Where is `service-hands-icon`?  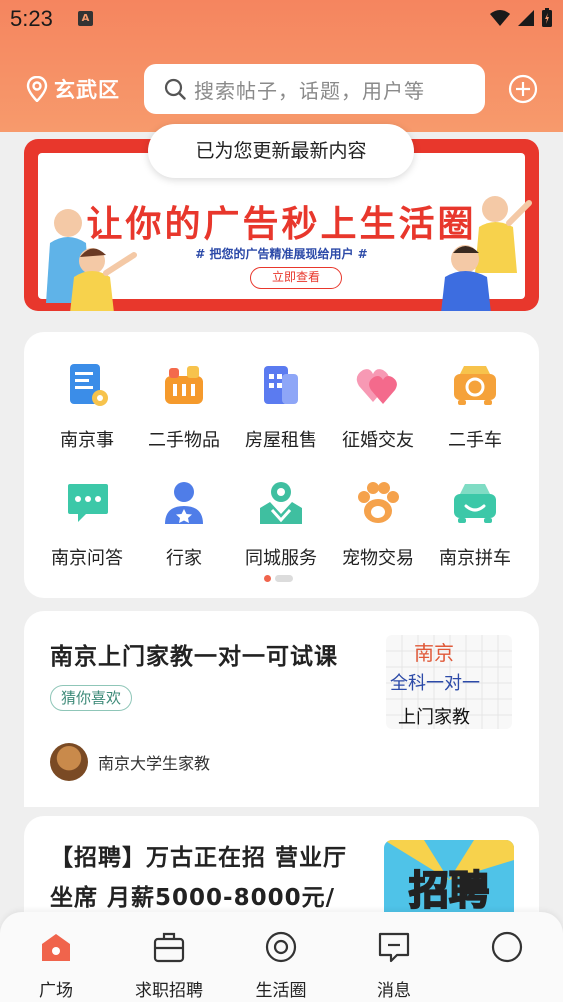
service-hands-icon is located at coordinates (281, 503).